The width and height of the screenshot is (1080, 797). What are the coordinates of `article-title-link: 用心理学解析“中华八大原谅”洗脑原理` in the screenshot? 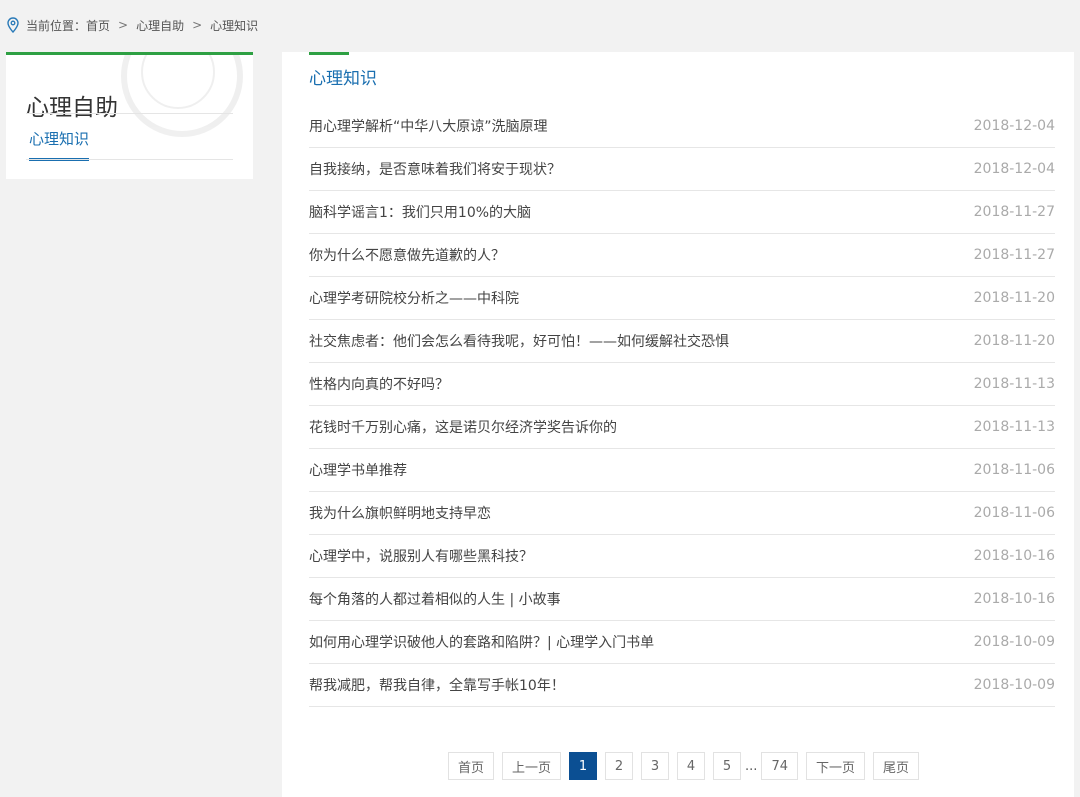 It's located at (428, 126).